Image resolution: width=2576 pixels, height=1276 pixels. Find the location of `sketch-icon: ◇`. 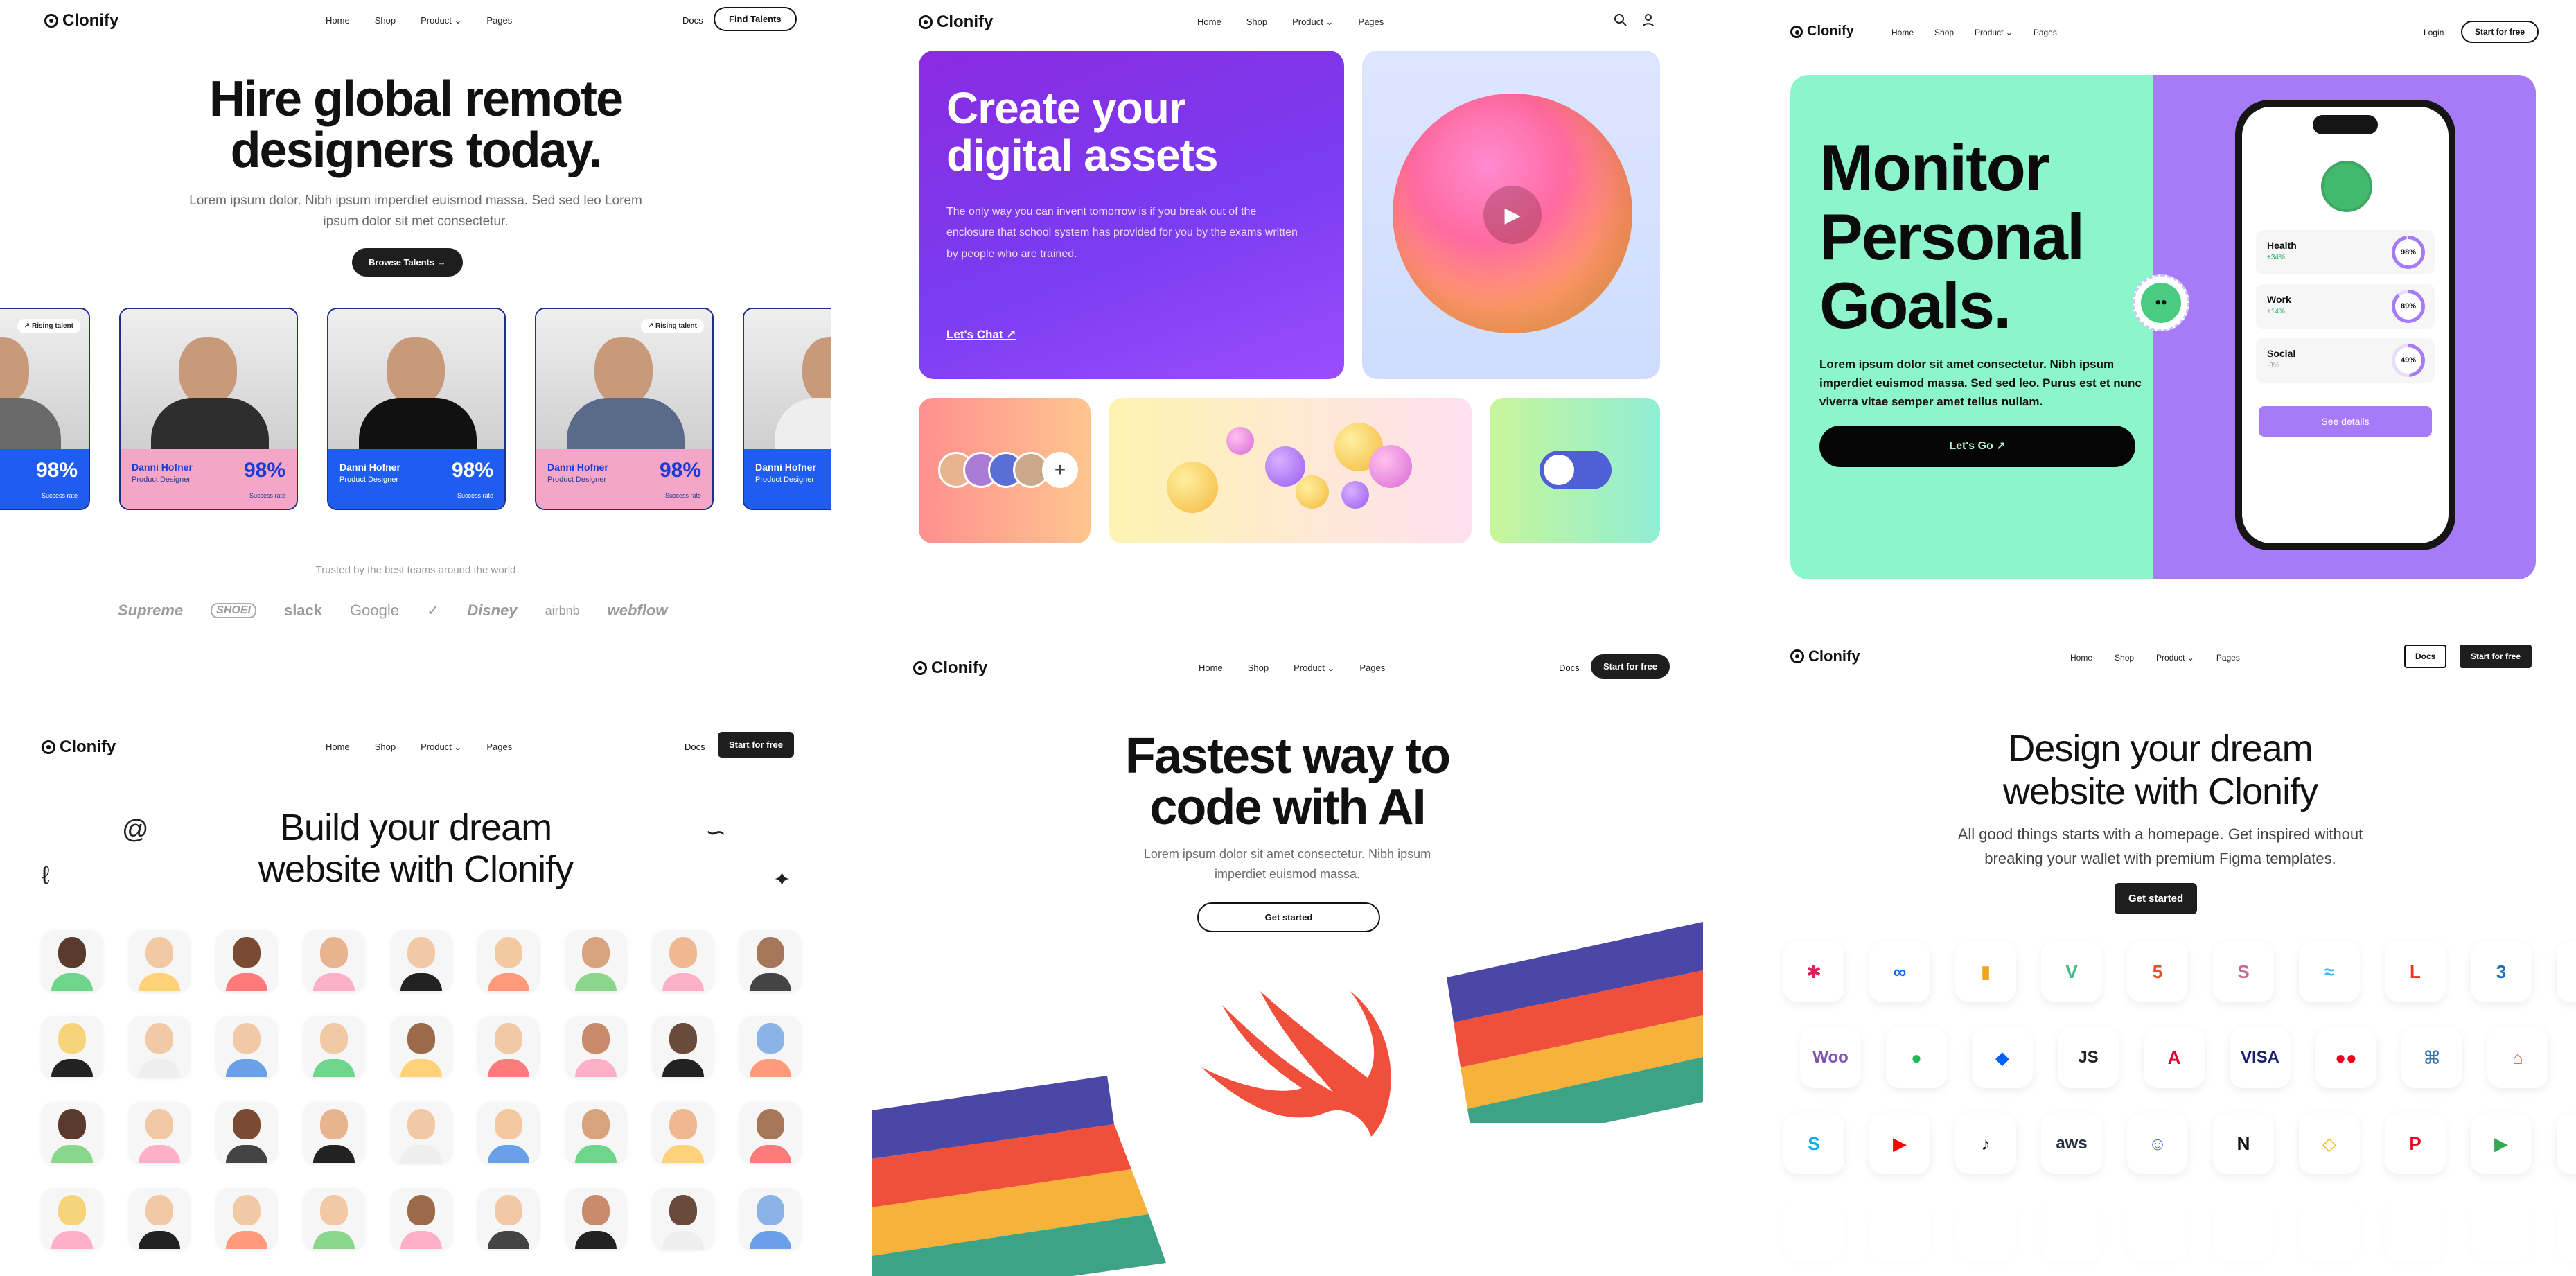

sketch-icon: ◇ is located at coordinates (2329, 1143).